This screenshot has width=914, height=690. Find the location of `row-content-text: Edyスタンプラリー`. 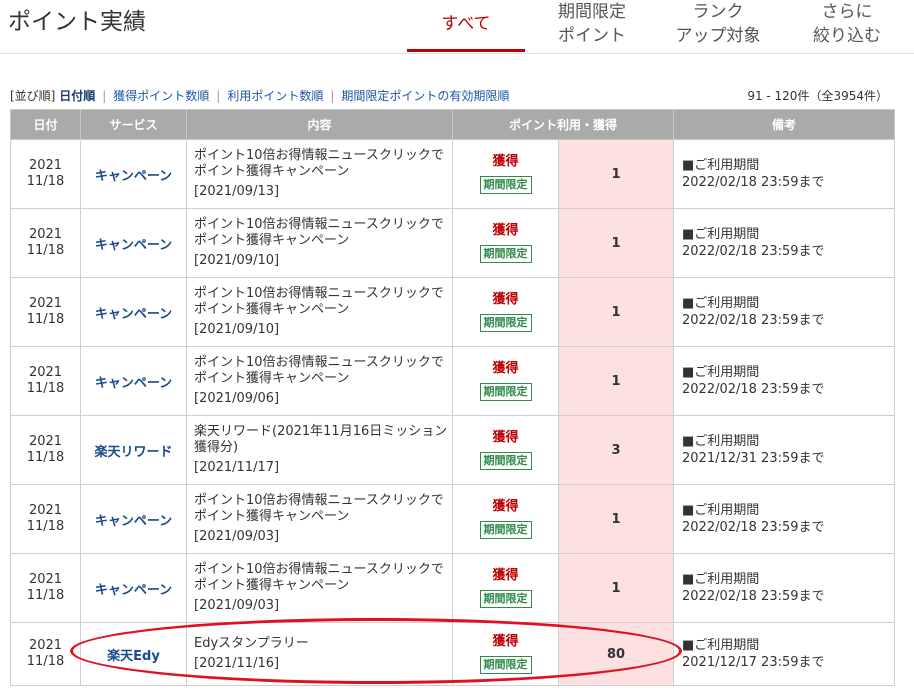

row-content-text: Edyスタンプラリー is located at coordinates (251, 643).